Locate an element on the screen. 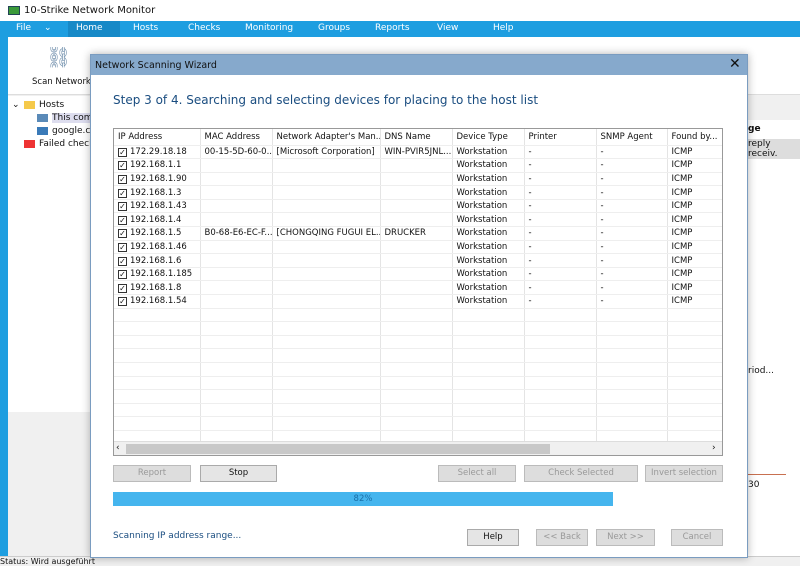 Image resolution: width=800 pixels, height=566 pixels. scrollbar-thumb is located at coordinates (338, 449).